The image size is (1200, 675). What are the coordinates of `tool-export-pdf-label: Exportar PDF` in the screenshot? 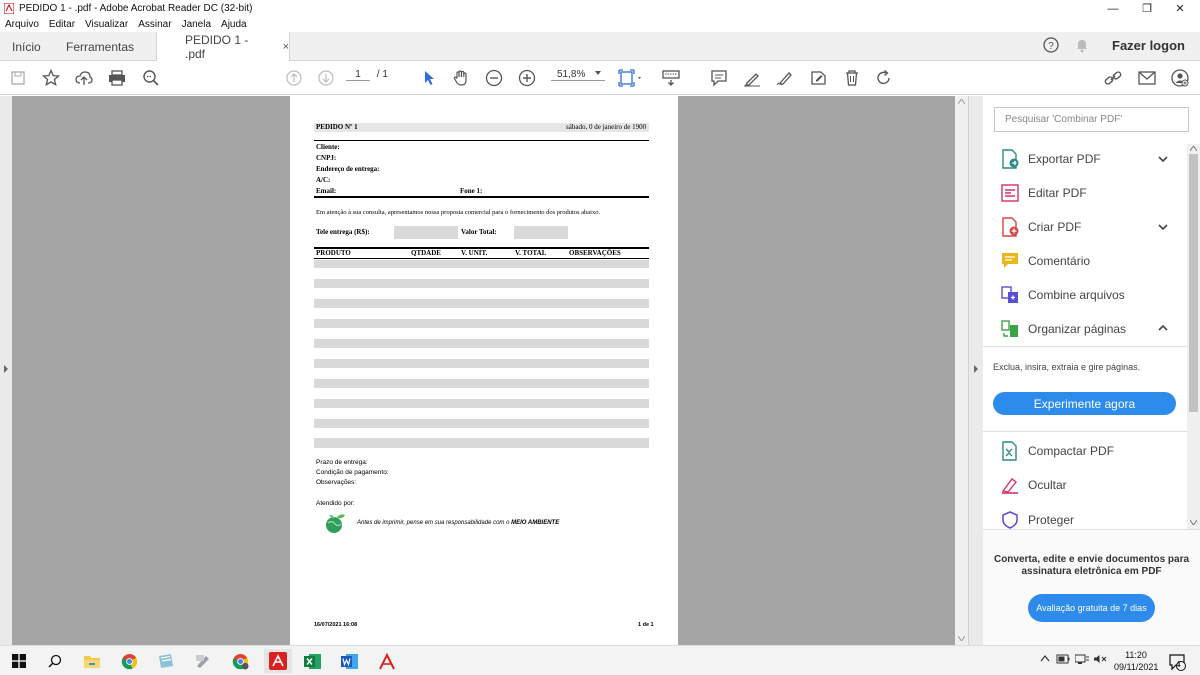 It's located at (1064, 159).